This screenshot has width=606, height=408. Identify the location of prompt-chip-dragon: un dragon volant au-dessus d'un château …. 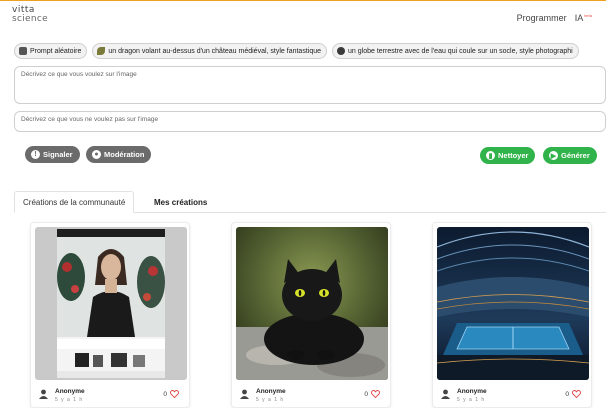
(210, 51).